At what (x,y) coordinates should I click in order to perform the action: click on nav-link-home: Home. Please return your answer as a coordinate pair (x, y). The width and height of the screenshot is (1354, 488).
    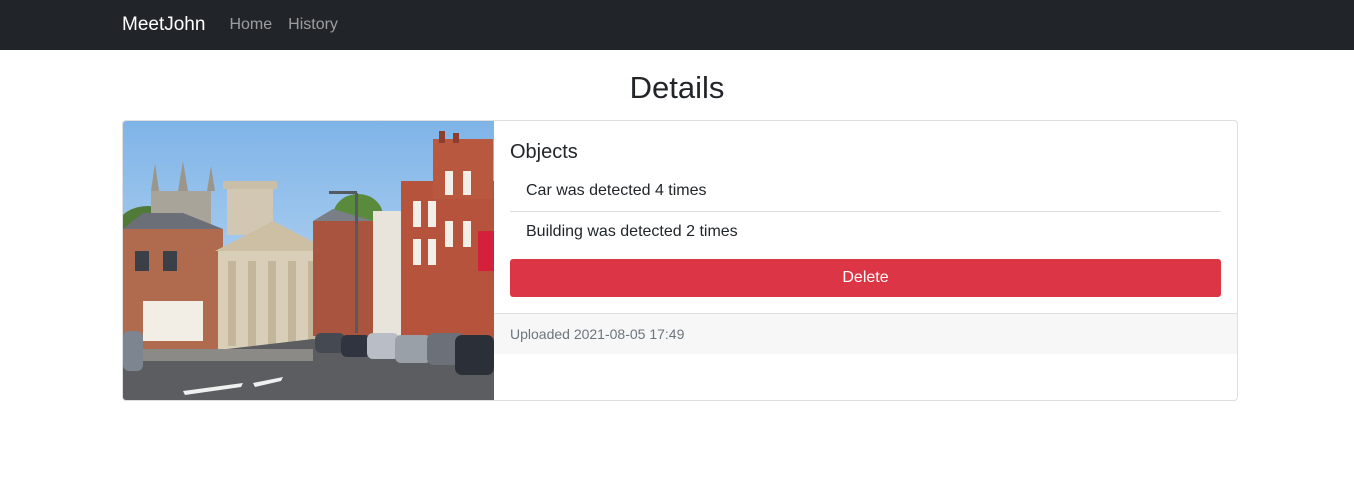
    Looking at the image, I should click on (250, 25).